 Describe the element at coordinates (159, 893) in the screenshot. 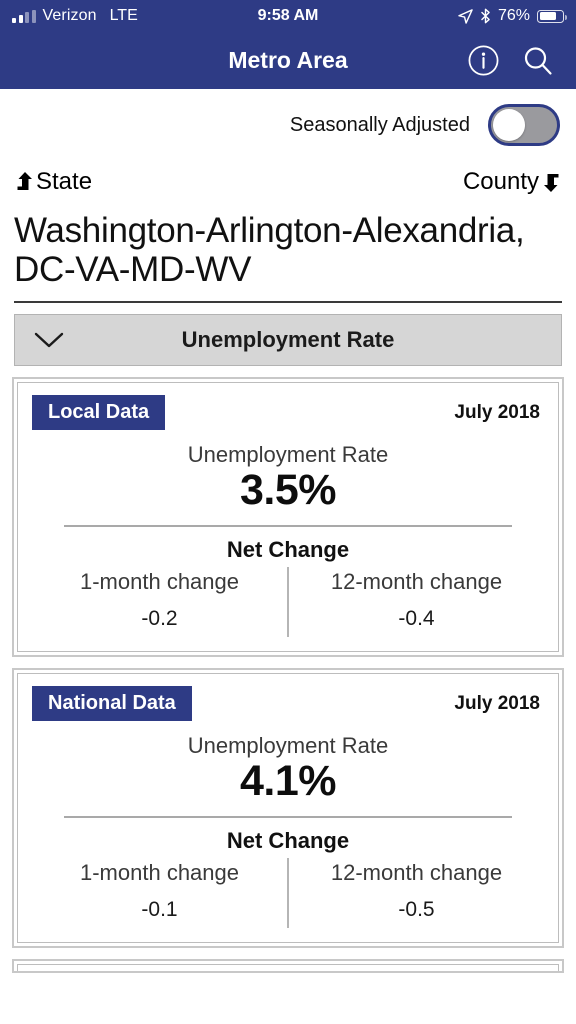

I see `national-1-month-change: 1-month change -0.1` at that location.